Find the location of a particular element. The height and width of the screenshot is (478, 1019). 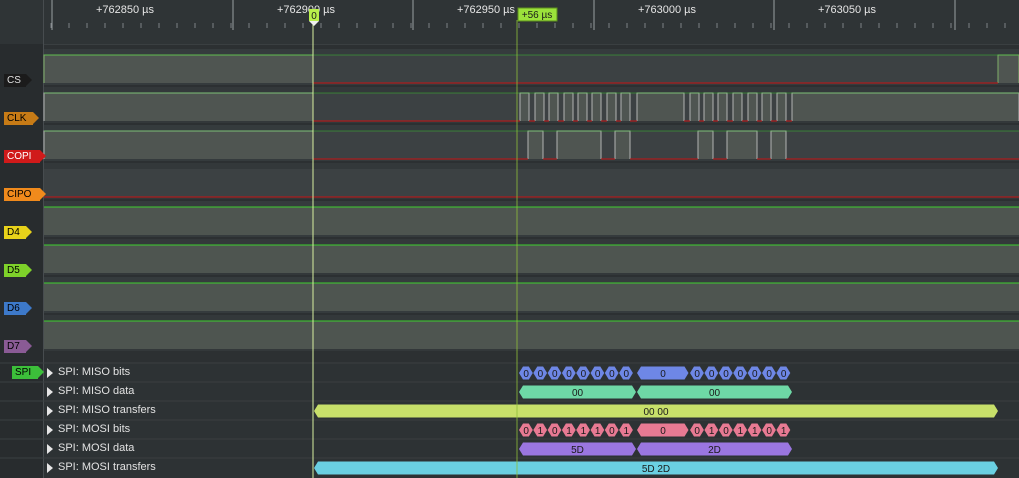

channel-label-text: D7 is located at coordinates (13, 346).